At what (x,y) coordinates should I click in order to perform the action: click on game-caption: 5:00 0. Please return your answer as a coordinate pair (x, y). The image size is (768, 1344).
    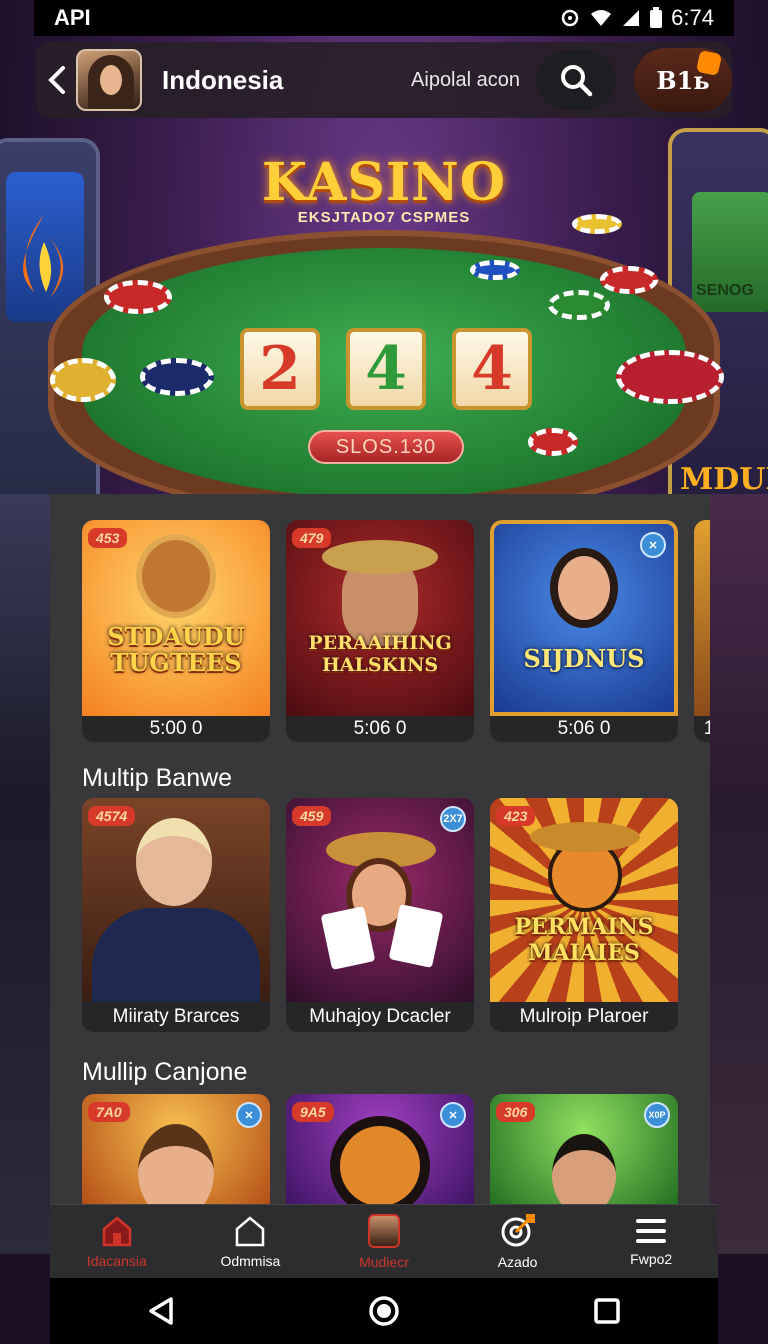
    Looking at the image, I should click on (176, 728).